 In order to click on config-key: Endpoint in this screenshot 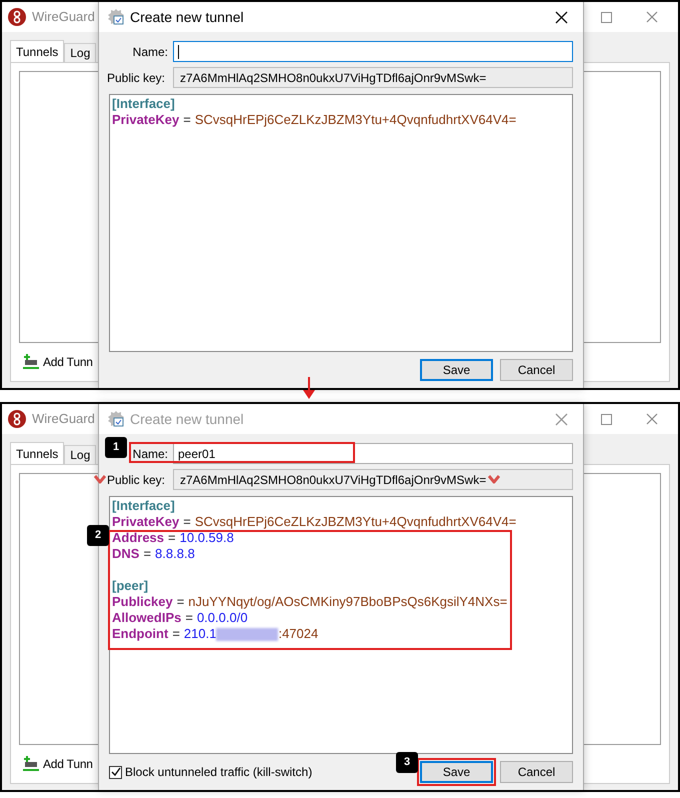, I will do `click(140, 634)`.